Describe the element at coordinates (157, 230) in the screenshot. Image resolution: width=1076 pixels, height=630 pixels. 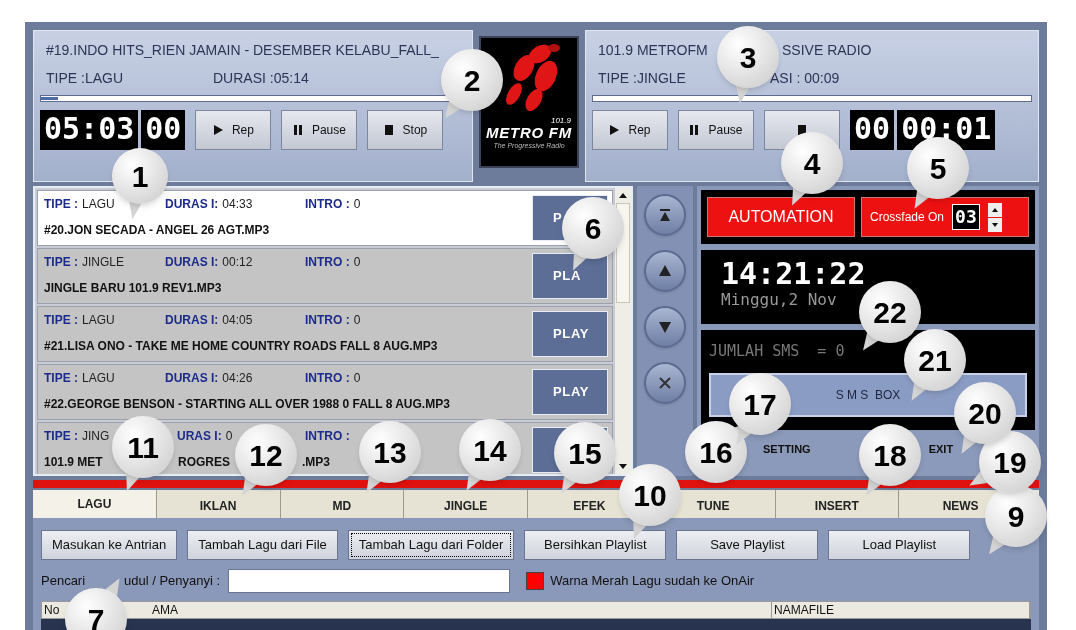
I see `file-name: #20.JON SECADA - ANGEL 26 AGT.MP3` at that location.